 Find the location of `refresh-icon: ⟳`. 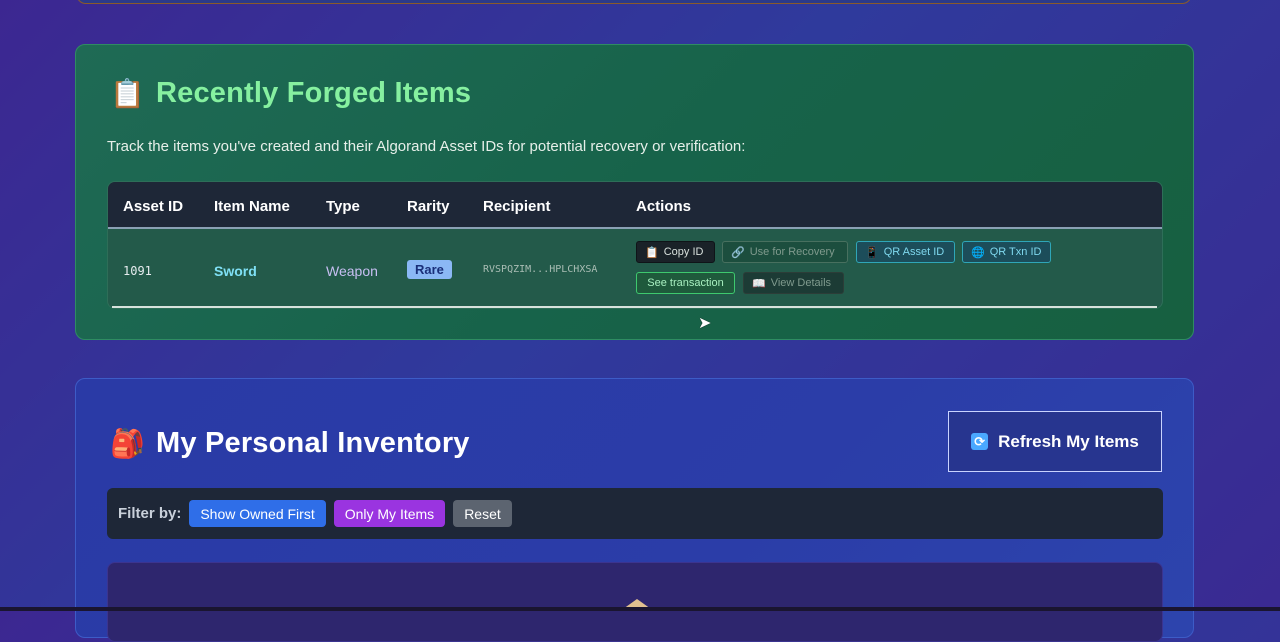

refresh-icon: ⟳ is located at coordinates (980, 441).